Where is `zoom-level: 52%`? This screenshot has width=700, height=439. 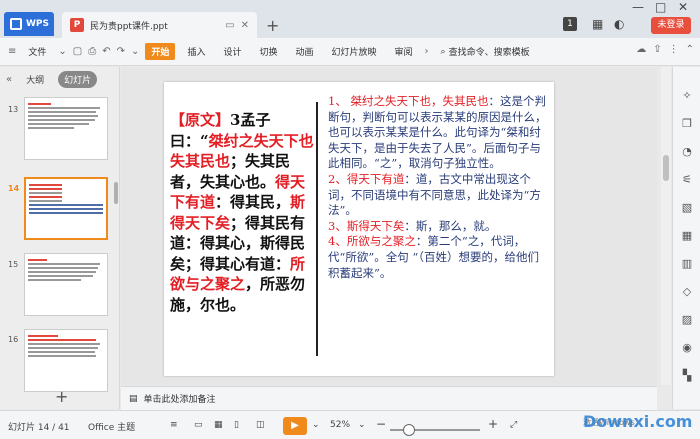 zoom-level: 52% is located at coordinates (340, 425).